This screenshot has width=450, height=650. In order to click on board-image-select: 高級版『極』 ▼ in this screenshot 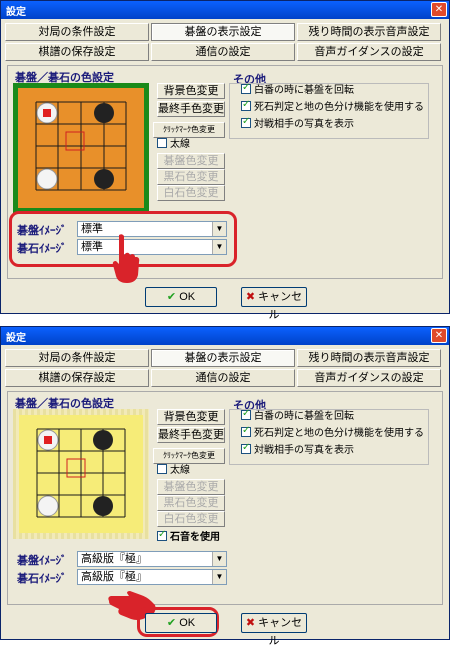, I will do `click(152, 559)`.